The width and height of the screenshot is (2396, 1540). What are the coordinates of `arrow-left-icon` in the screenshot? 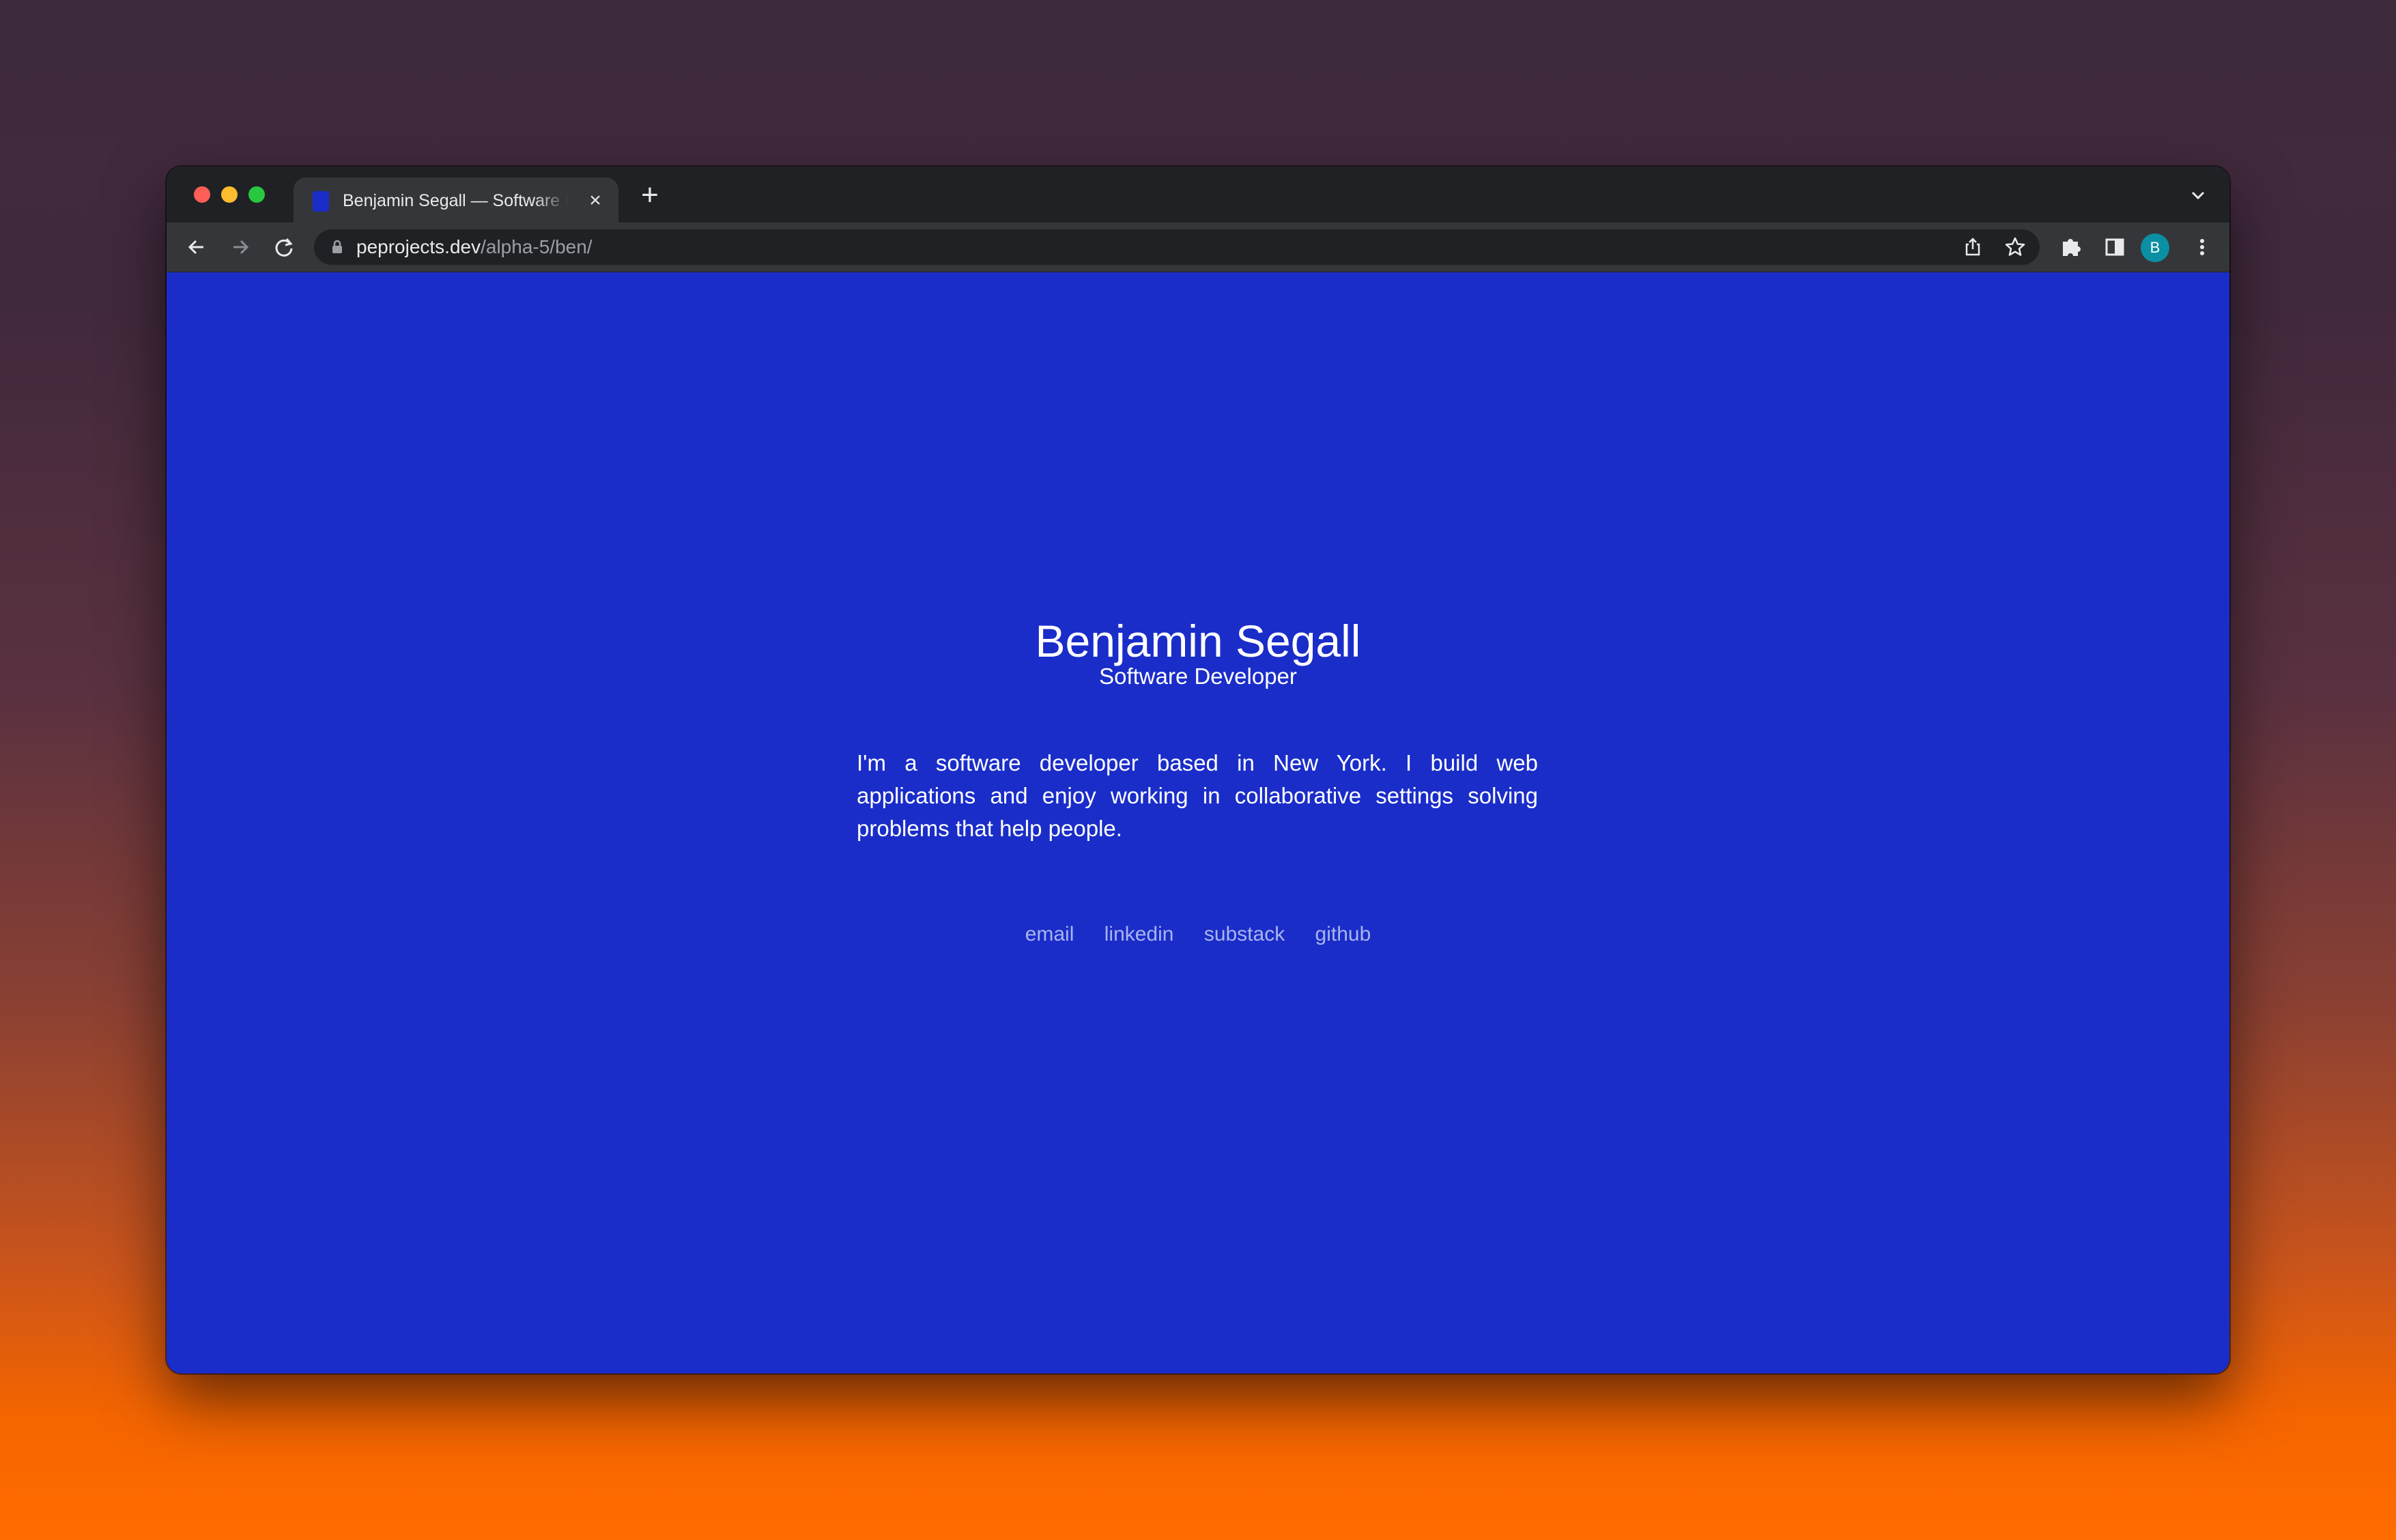 It's located at (196, 247).